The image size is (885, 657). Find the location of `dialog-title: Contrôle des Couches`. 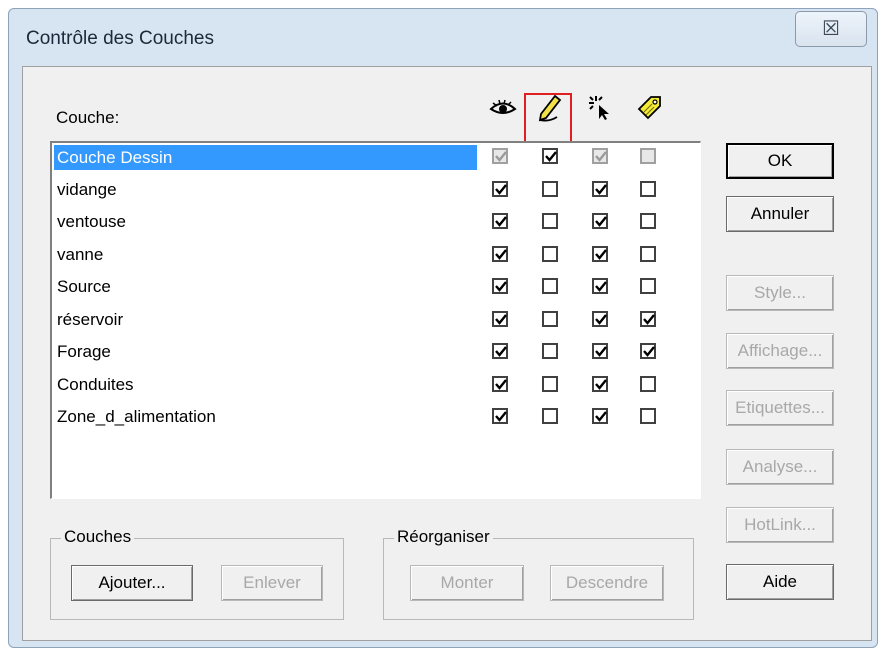

dialog-title: Contrôle des Couches is located at coordinates (120, 38).